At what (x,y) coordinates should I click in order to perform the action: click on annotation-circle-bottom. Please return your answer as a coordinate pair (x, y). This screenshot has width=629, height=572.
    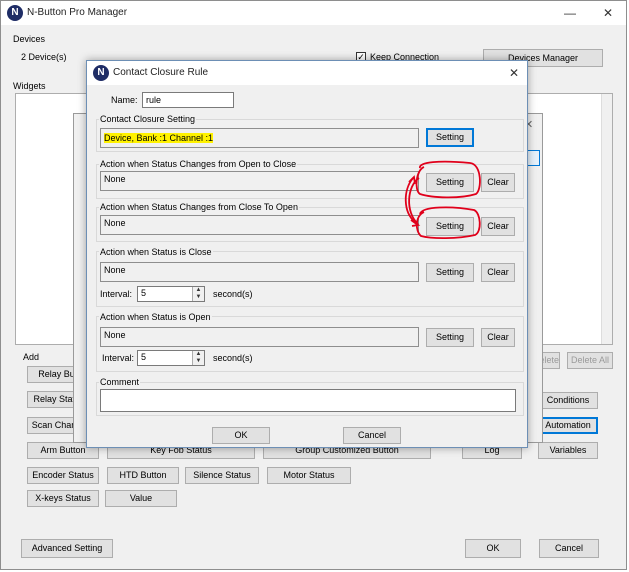
    Looking at the image, I should click on (448, 223).